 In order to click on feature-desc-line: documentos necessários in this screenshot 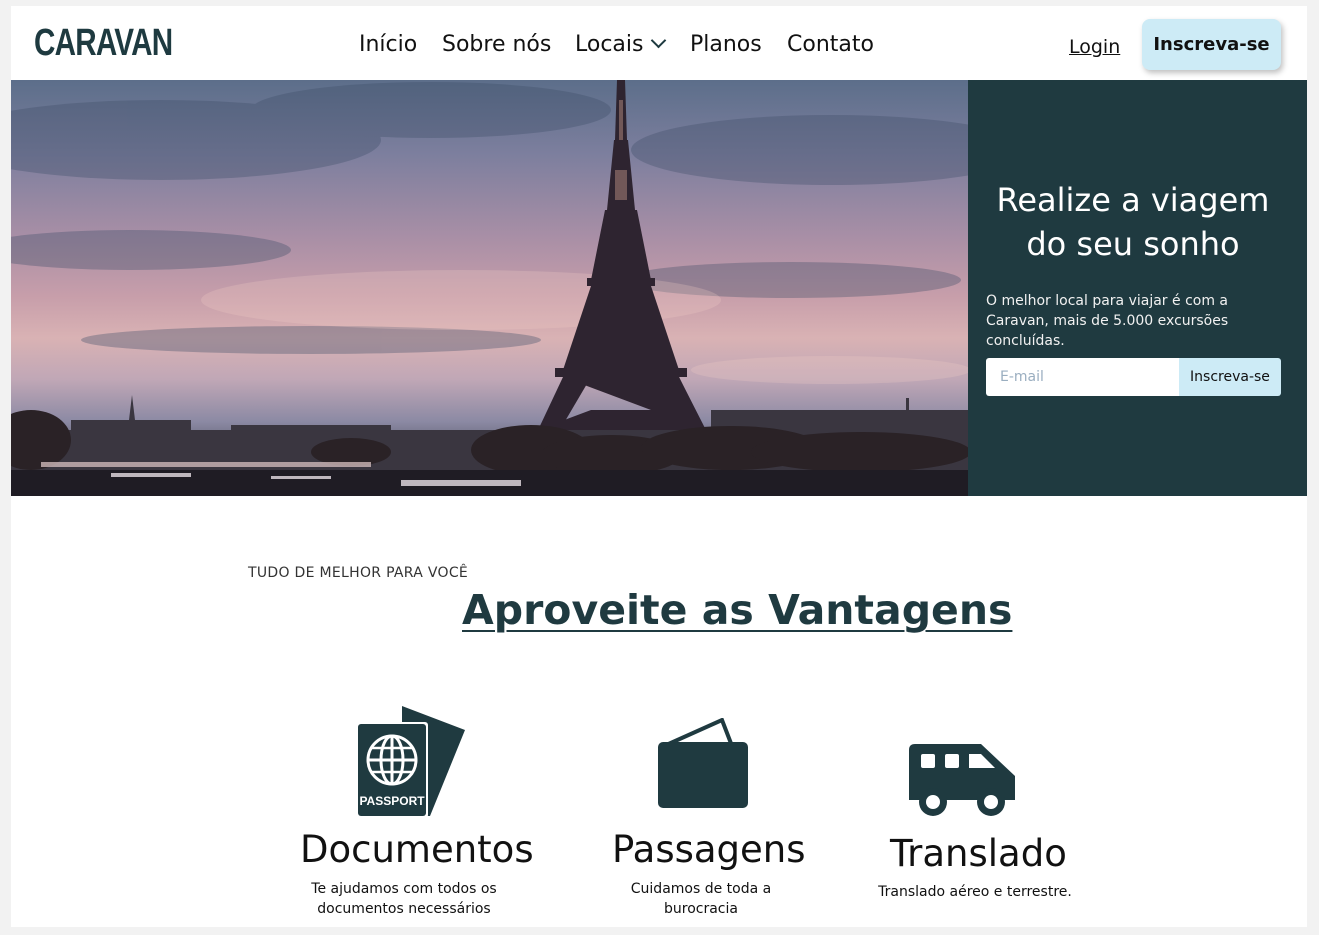, I will do `click(404, 909)`.